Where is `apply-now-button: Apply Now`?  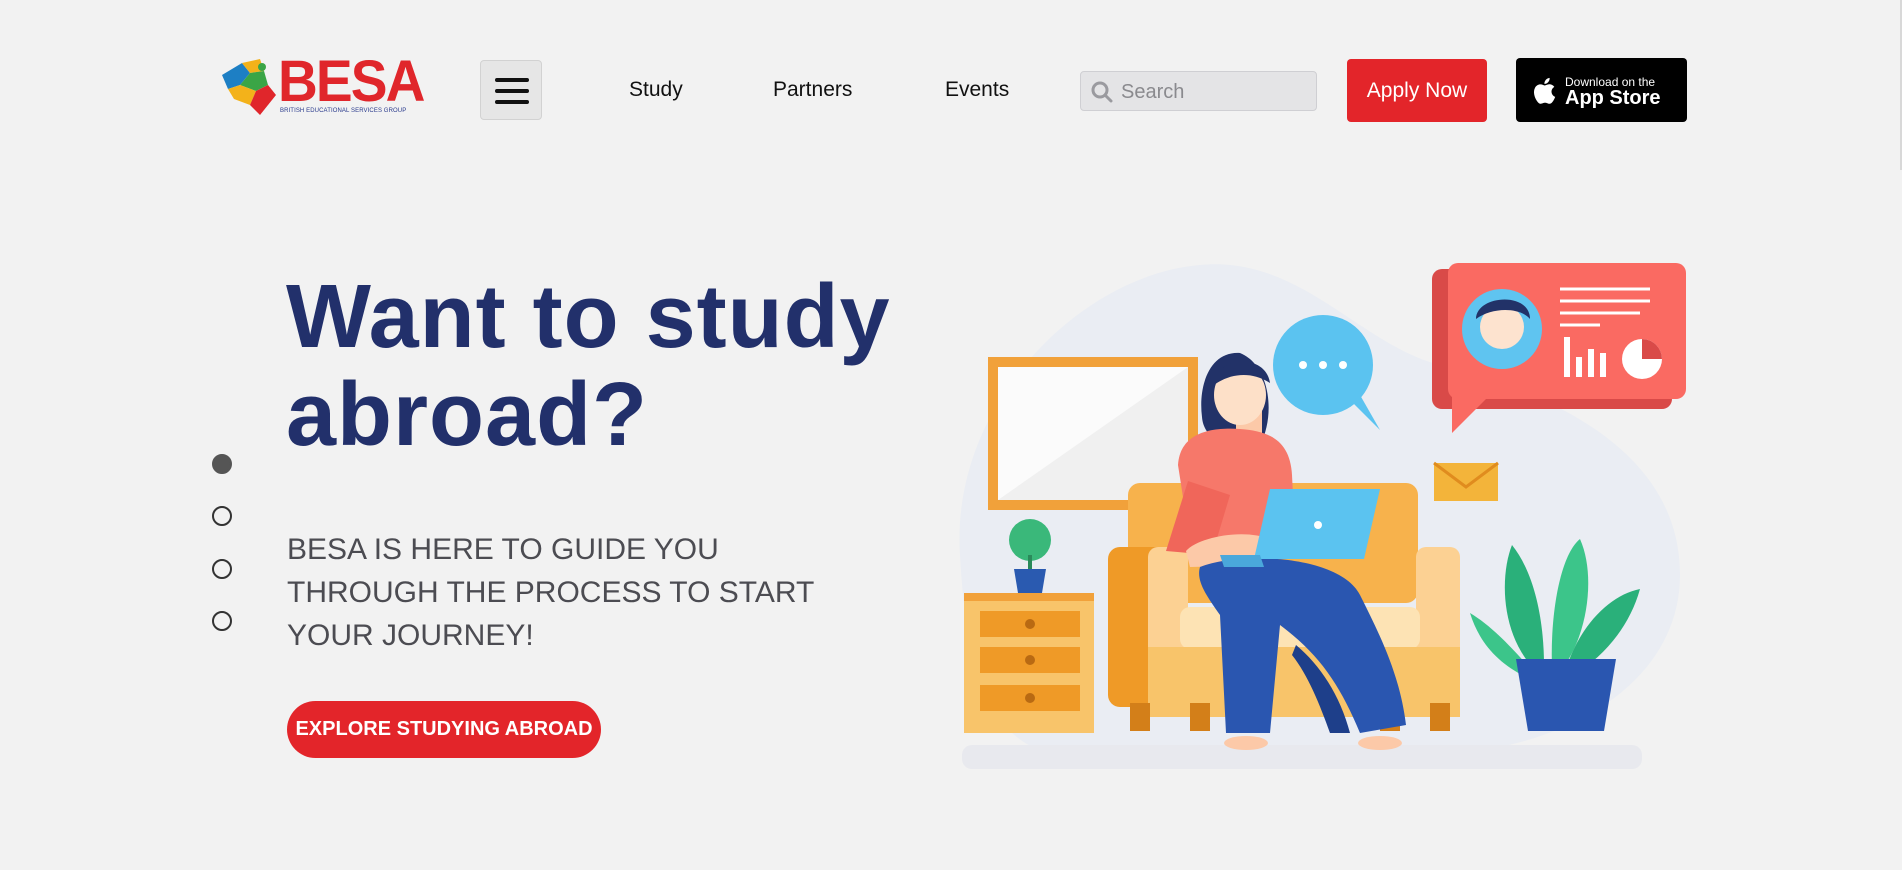
apply-now-button: Apply Now is located at coordinates (1417, 90).